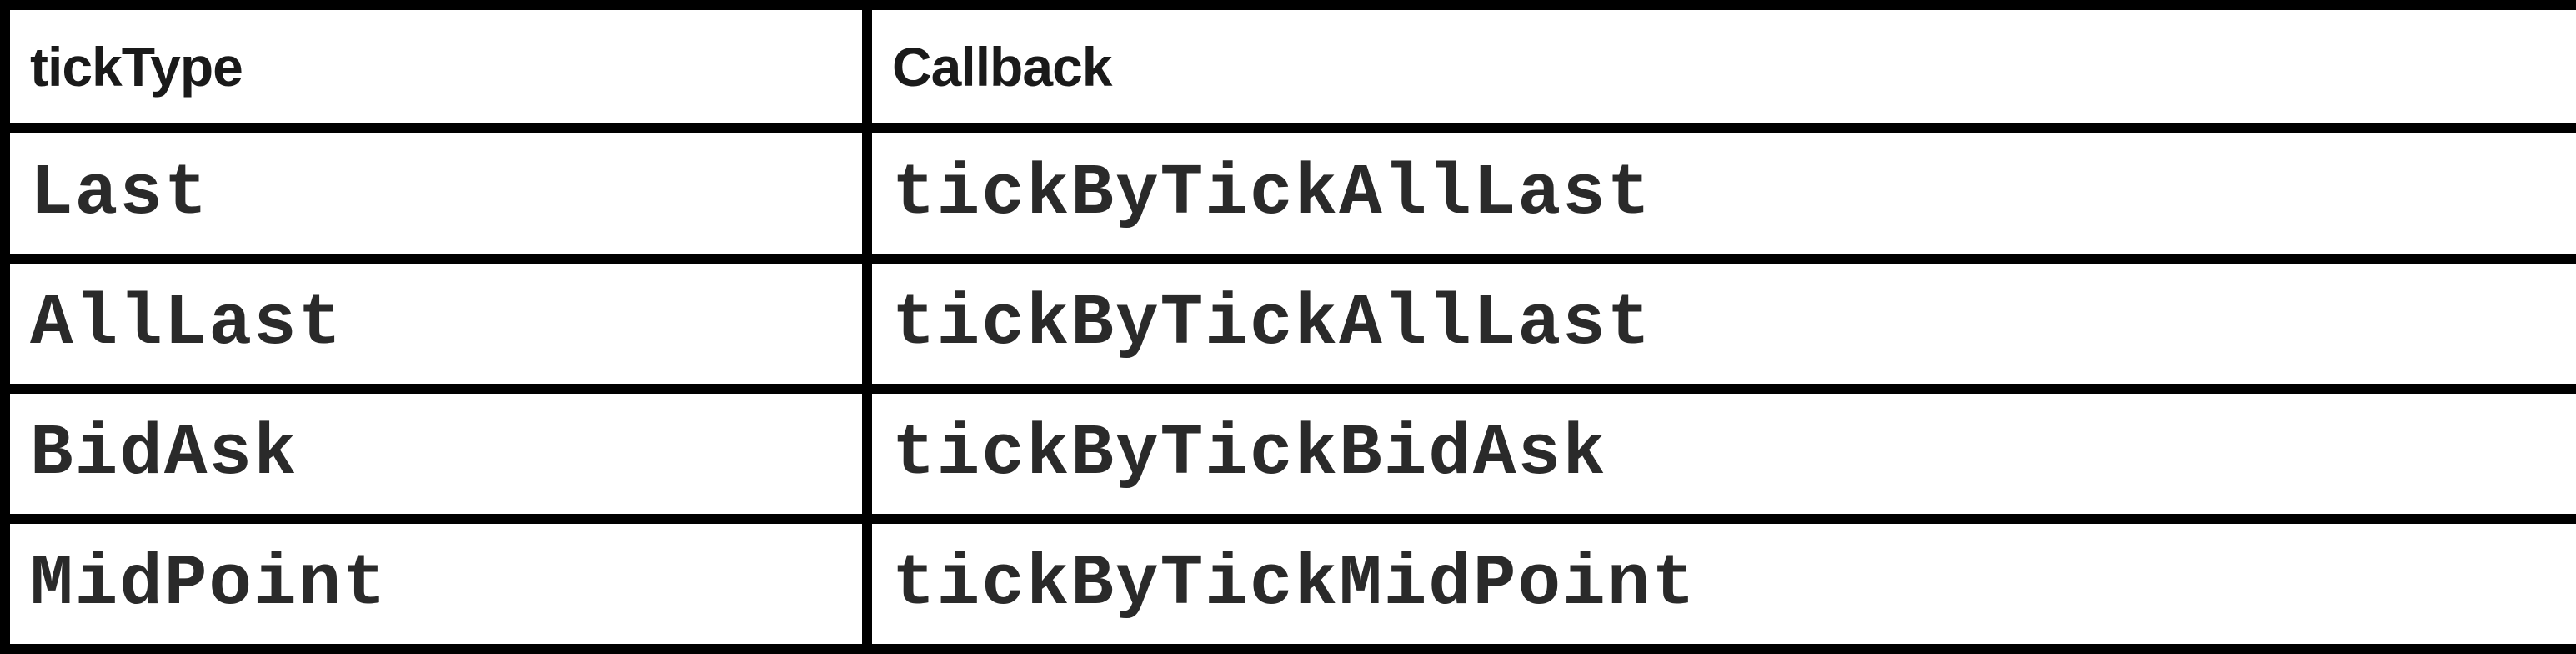  I want to click on header-callback: Callback, so click(1719, 66).